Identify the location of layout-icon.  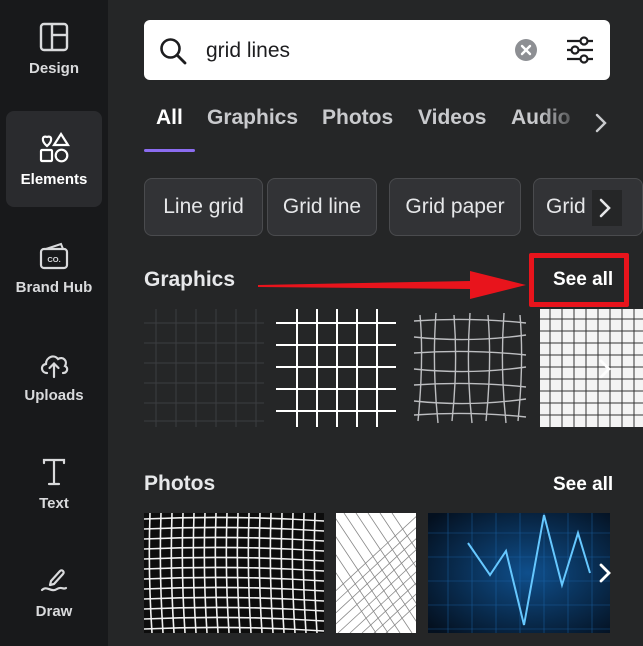
(54, 36).